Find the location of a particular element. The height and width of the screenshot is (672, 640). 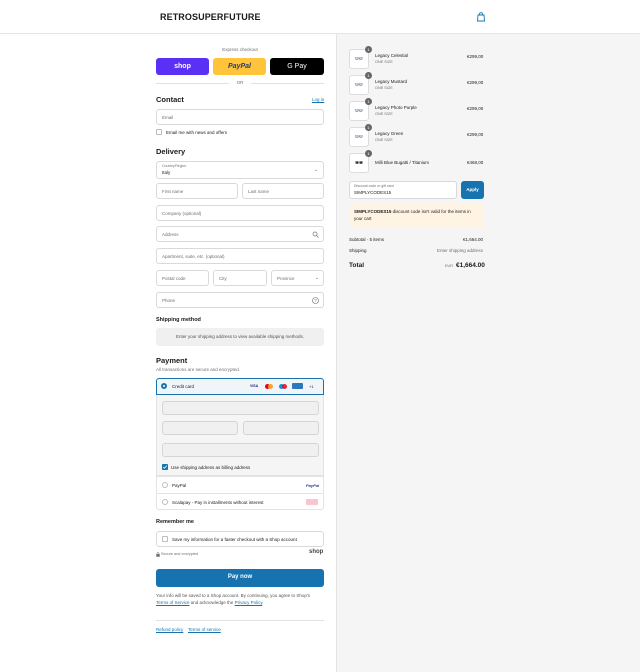

cart-item: 🕶 1 Milli Blue Bugatti / Titanium is located at coordinates (417, 161).